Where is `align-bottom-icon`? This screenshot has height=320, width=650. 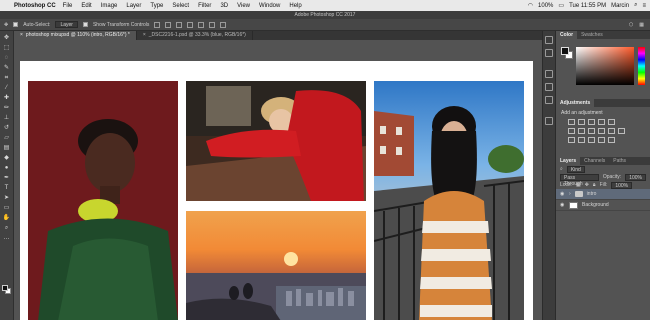
align-bottom-icon is located at coordinates (179, 24).